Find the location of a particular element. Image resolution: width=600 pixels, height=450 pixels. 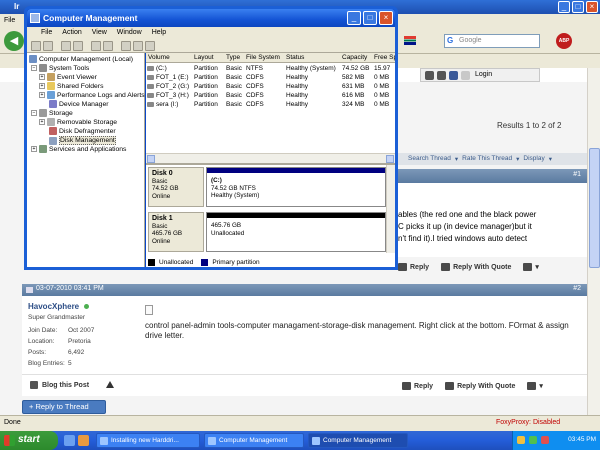

report-icon is located at coordinates (110, 384).